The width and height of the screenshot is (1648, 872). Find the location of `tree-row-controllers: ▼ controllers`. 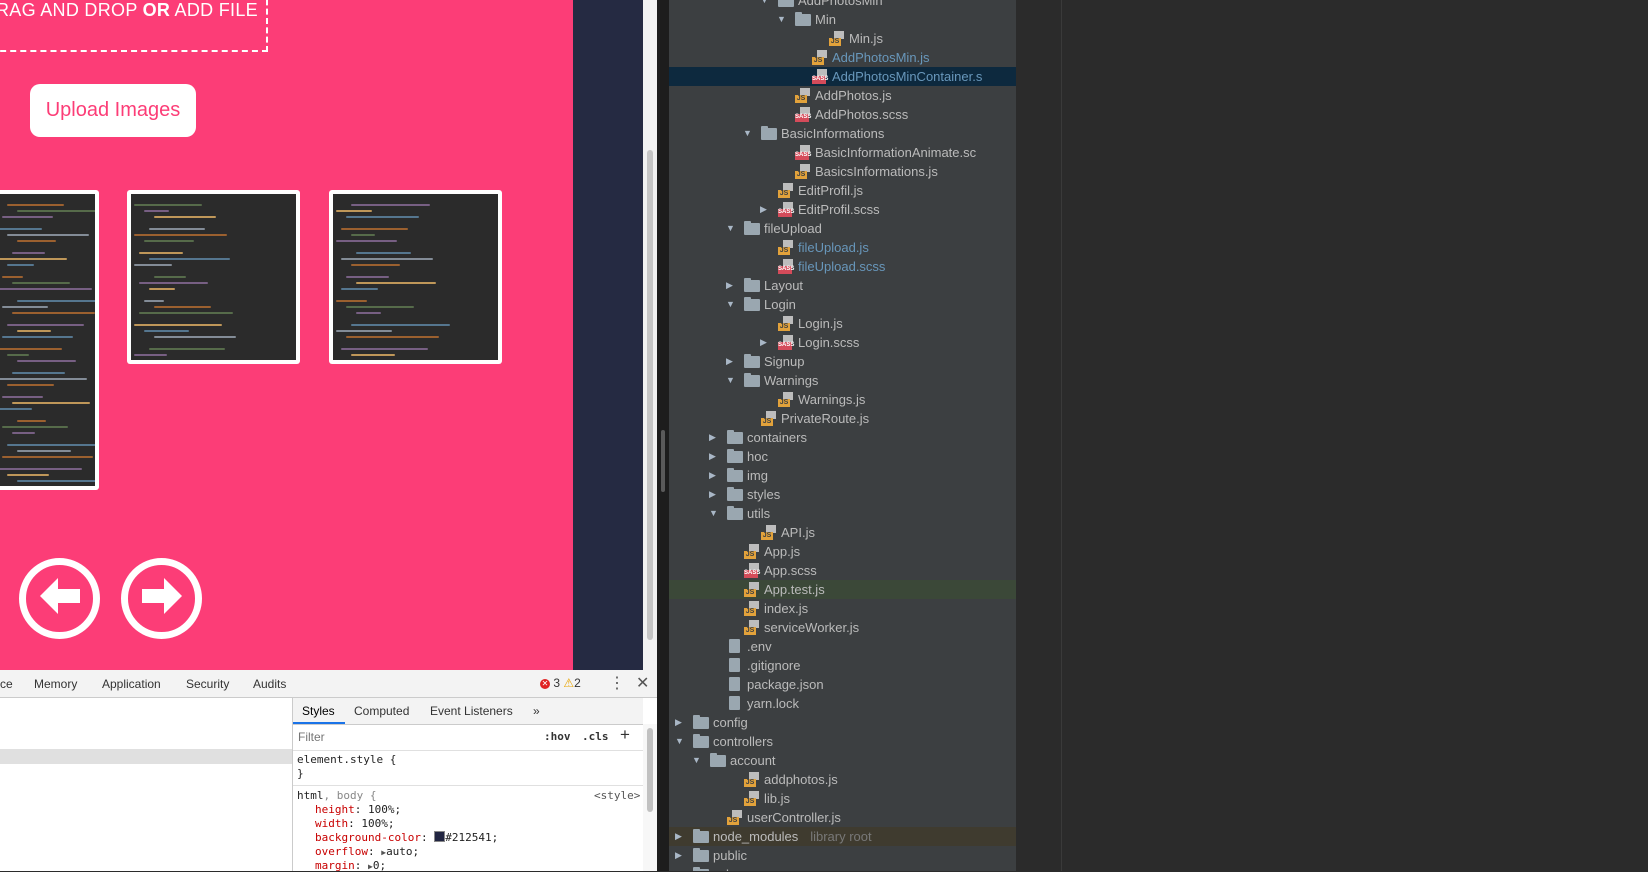

tree-row-controllers: ▼ controllers is located at coordinates (842, 741).